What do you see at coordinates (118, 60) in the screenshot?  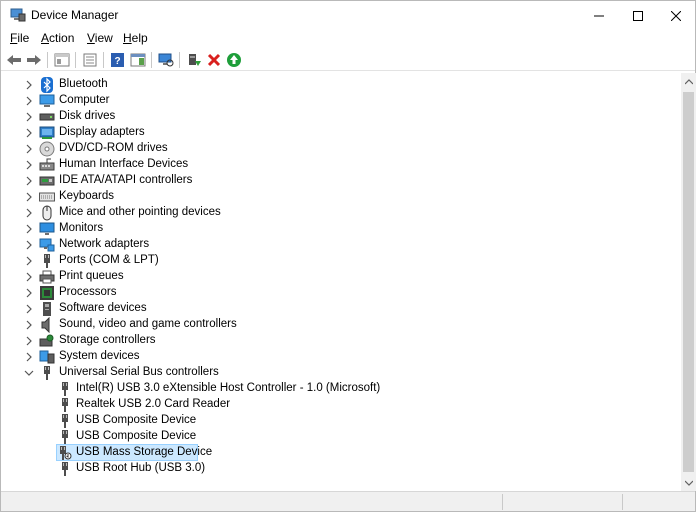 I see `help-icon: ?` at bounding box center [118, 60].